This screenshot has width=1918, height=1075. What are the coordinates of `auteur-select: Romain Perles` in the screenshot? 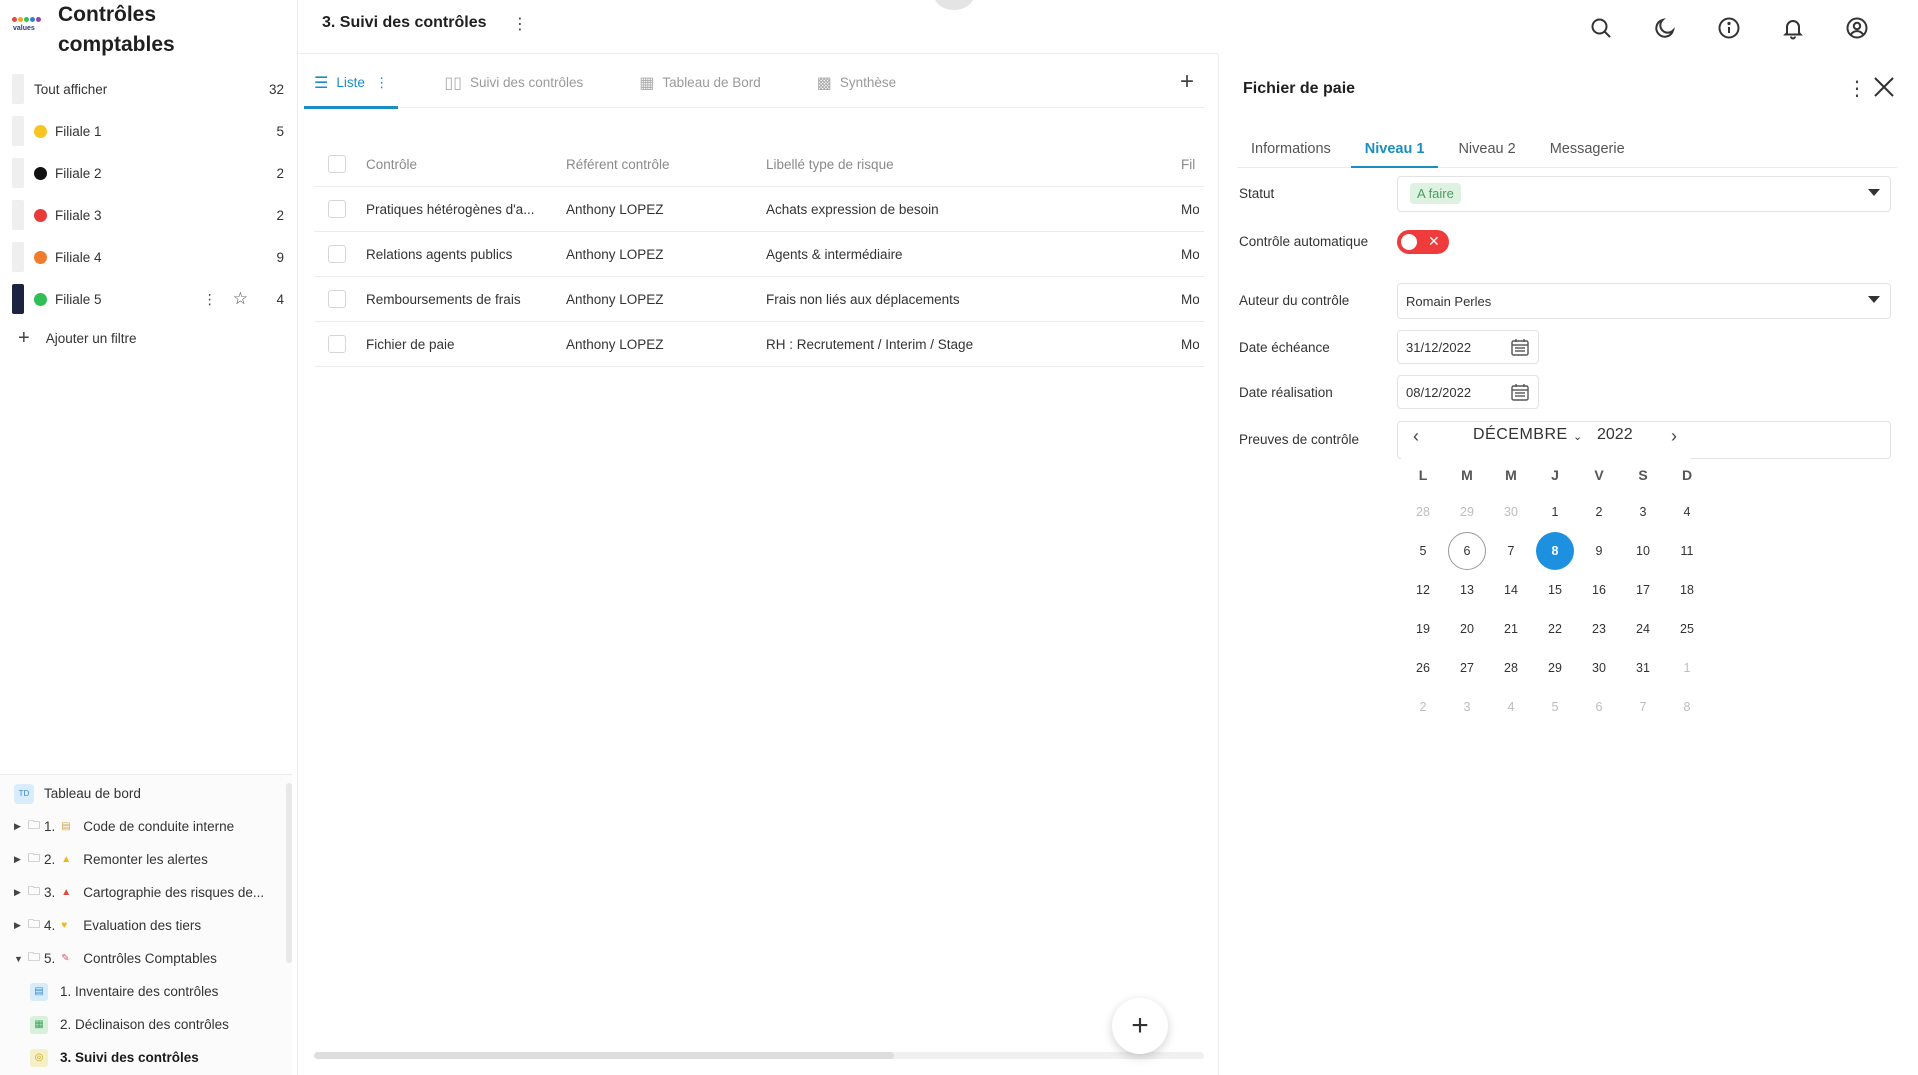 It's located at (1644, 301).